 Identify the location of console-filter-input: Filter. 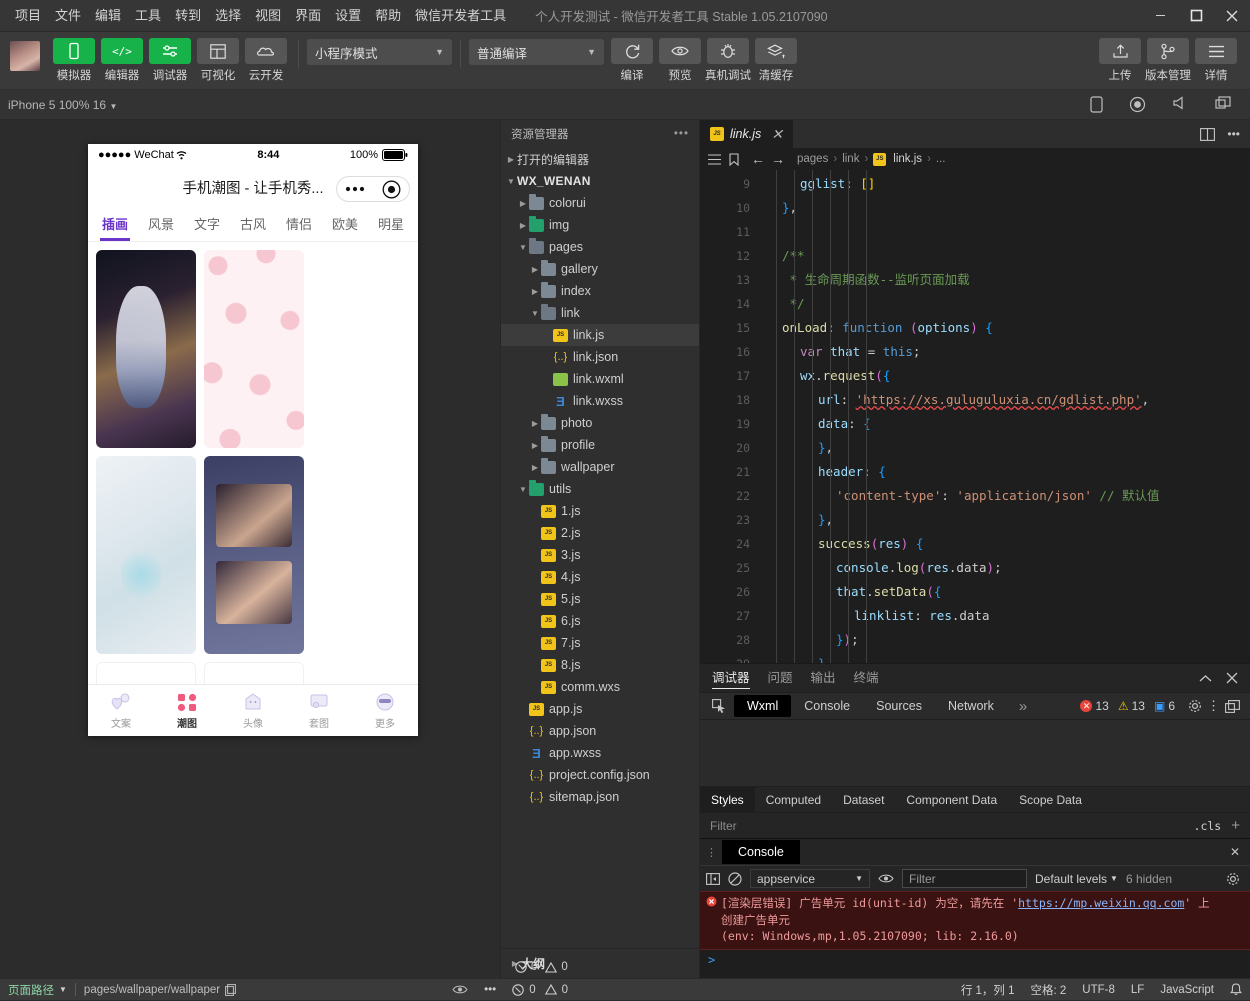
(964, 878).